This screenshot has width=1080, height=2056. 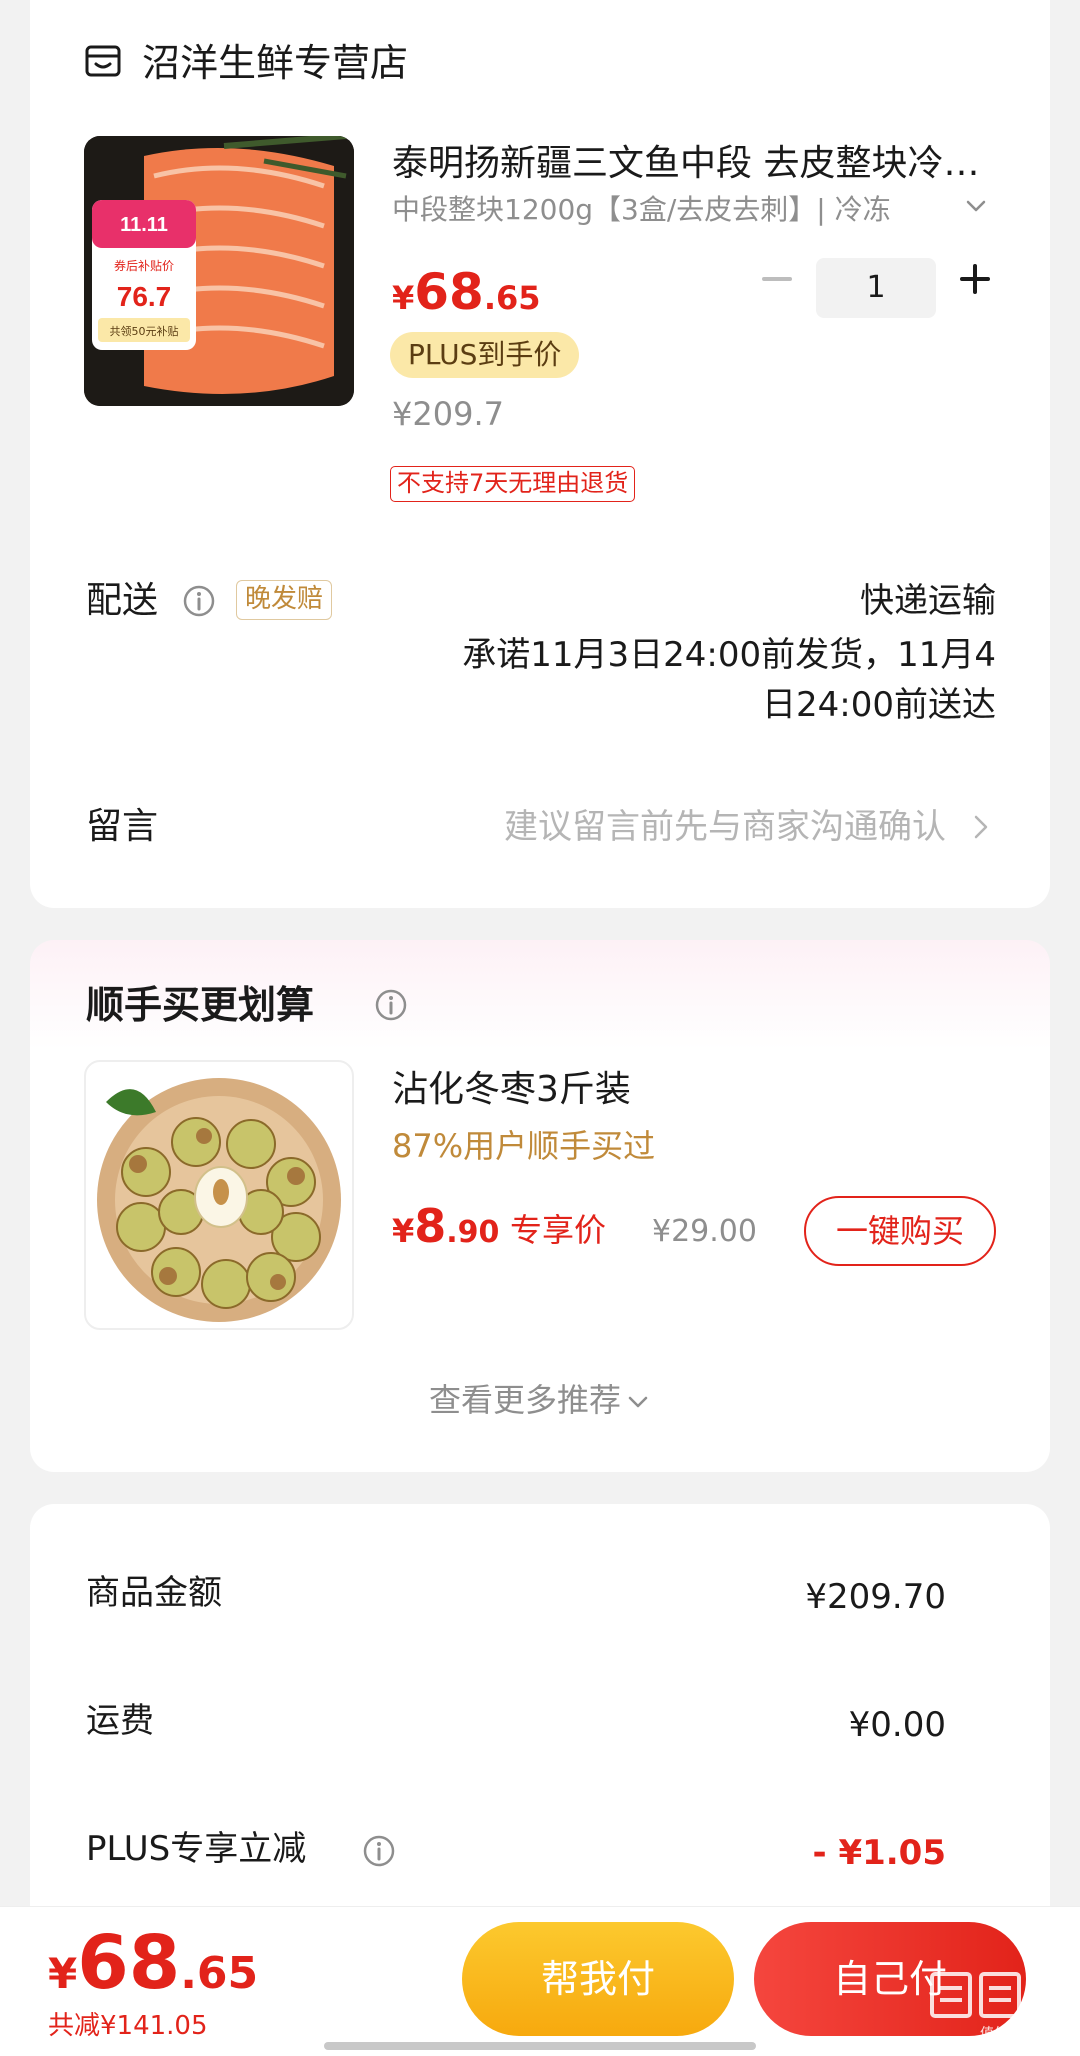 I want to click on recommend-item-image, so click(x=219, y=1195).